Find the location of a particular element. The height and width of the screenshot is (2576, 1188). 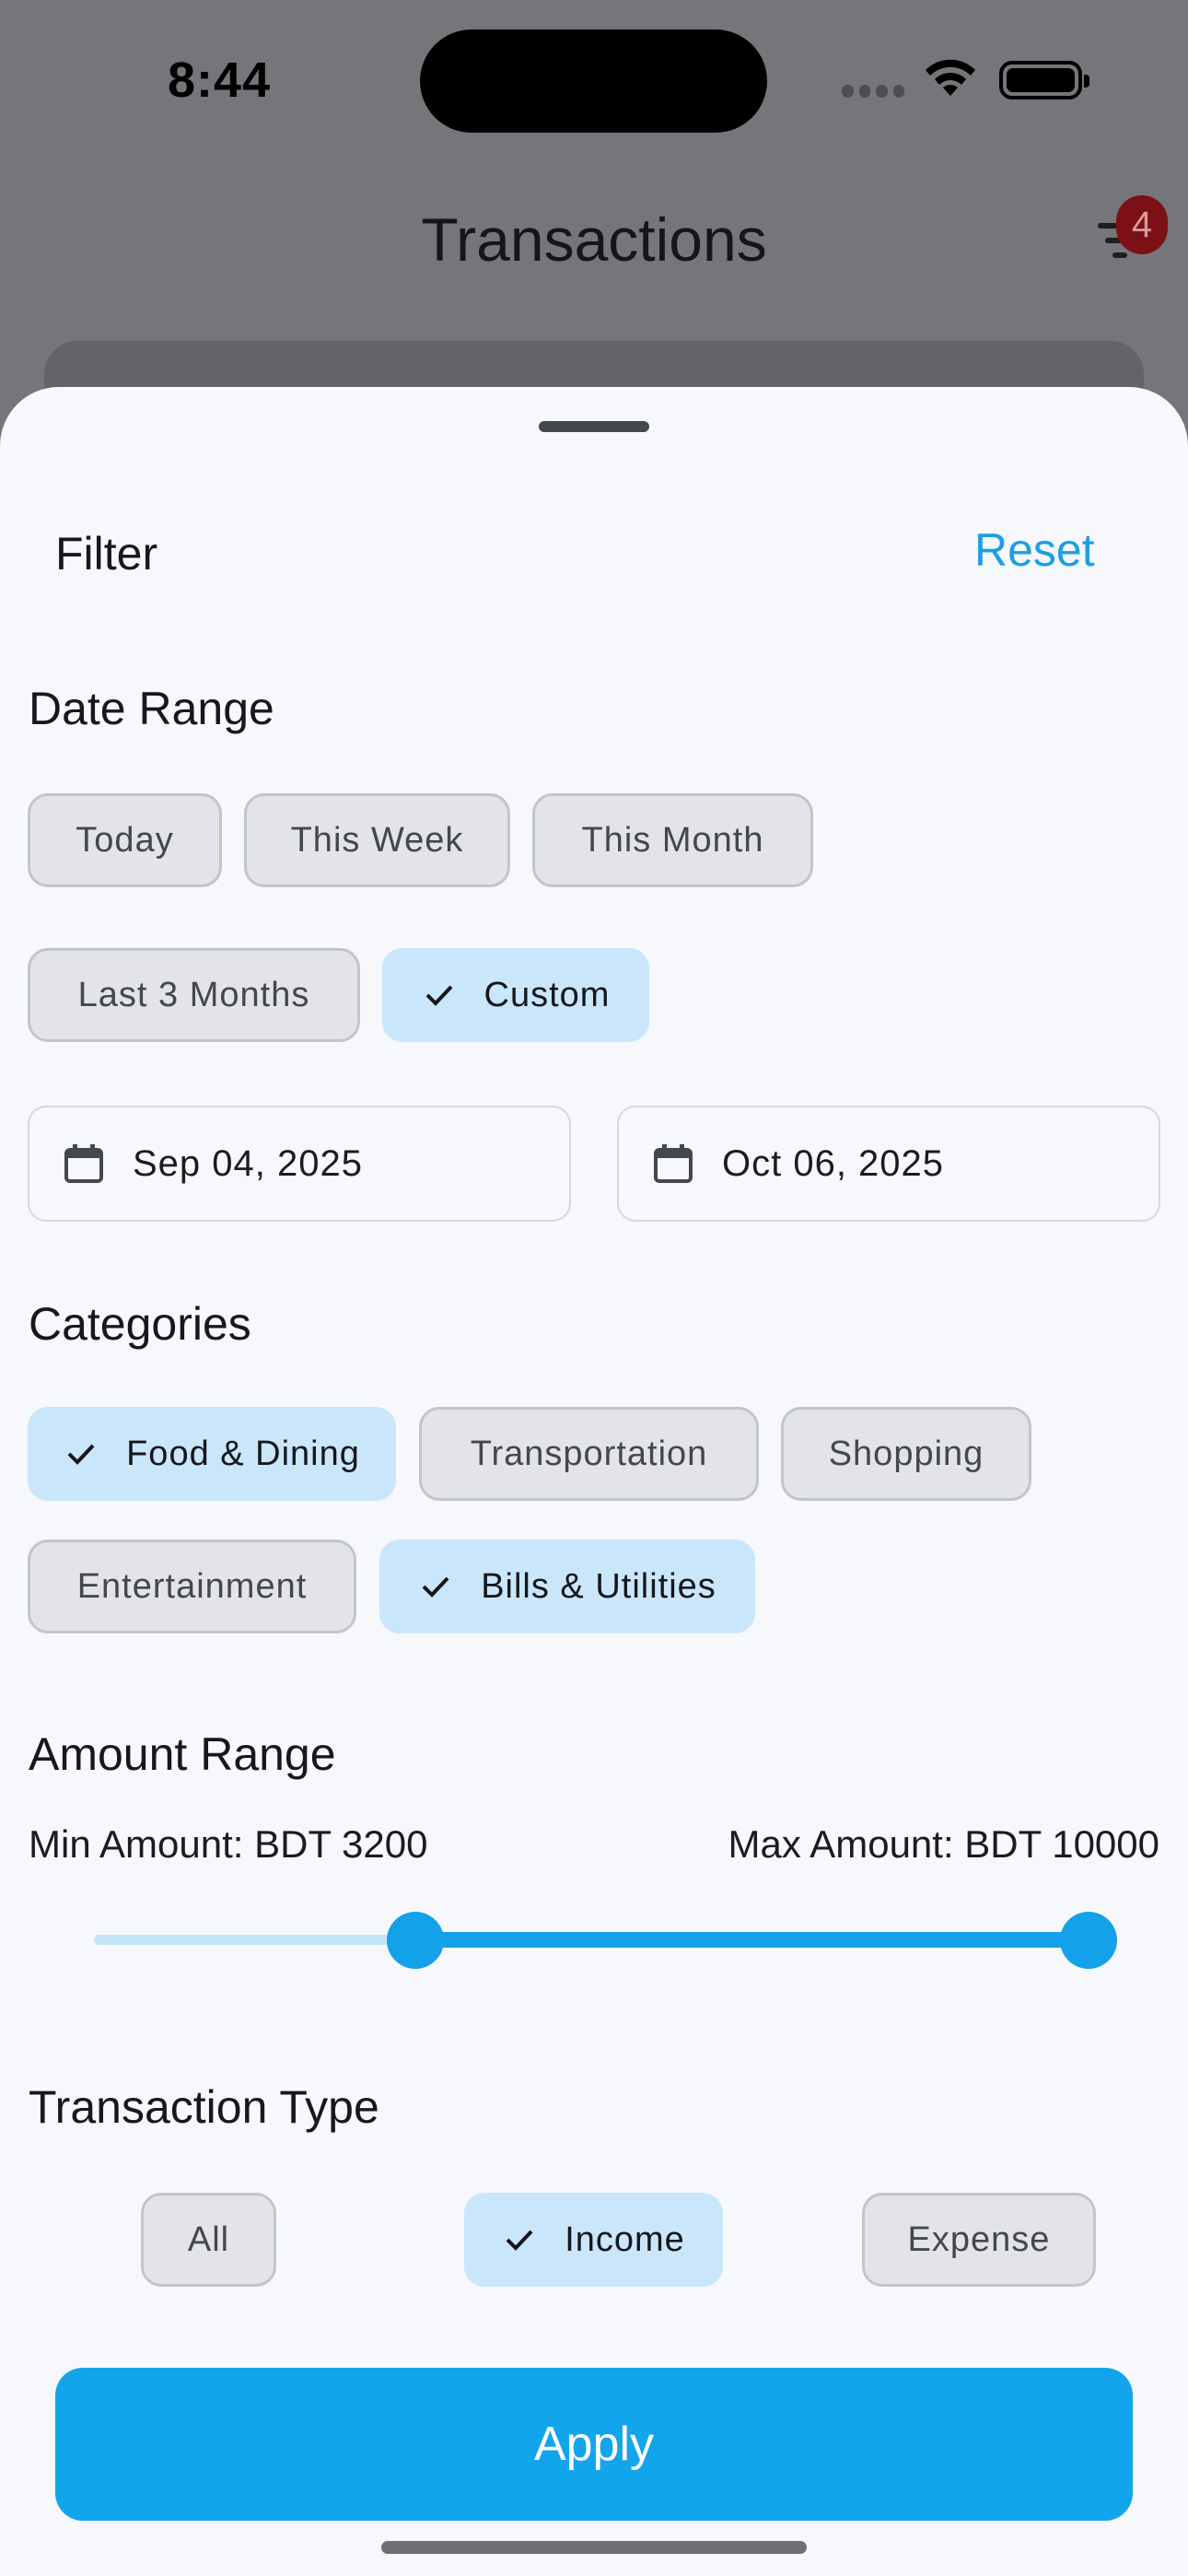

transaction-type-title: Transaction Type is located at coordinates (204, 2107).